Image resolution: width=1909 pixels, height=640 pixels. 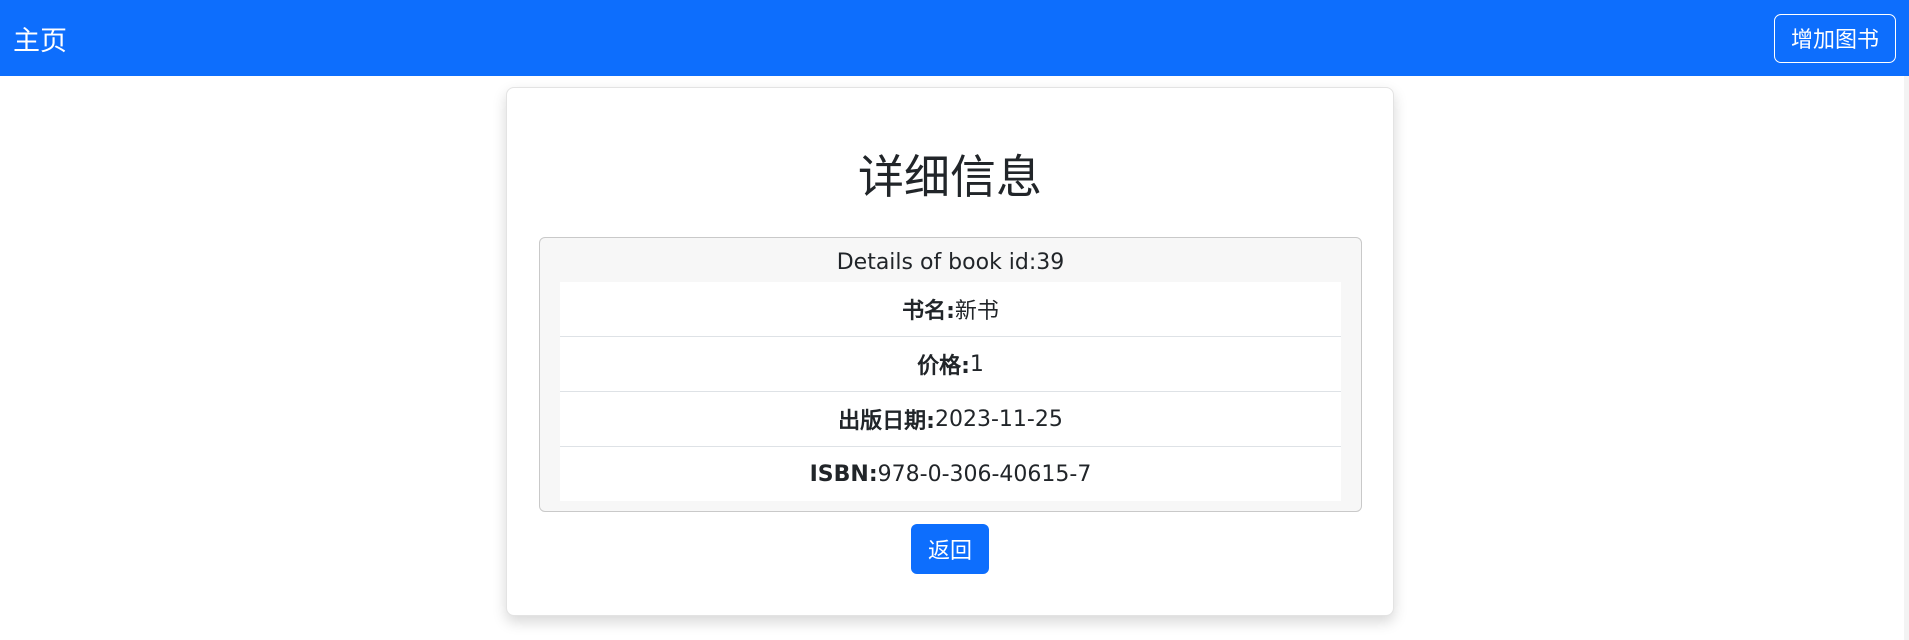 What do you see at coordinates (950, 177) in the screenshot?
I see `page-title: 详细信息` at bounding box center [950, 177].